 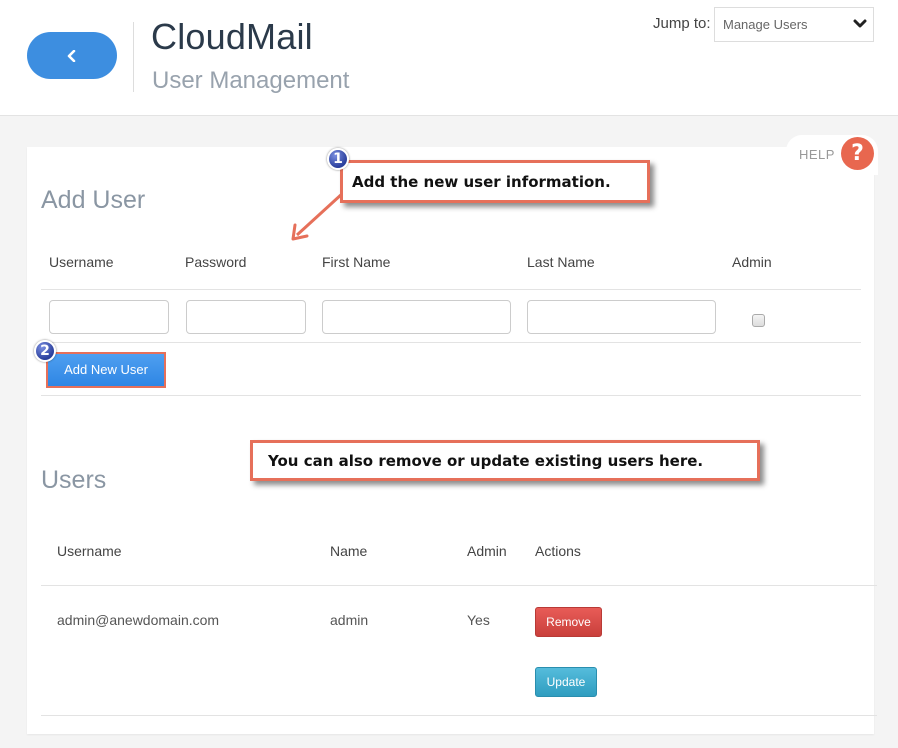 What do you see at coordinates (356, 262) in the screenshot?
I see `col-first-name: First Name` at bounding box center [356, 262].